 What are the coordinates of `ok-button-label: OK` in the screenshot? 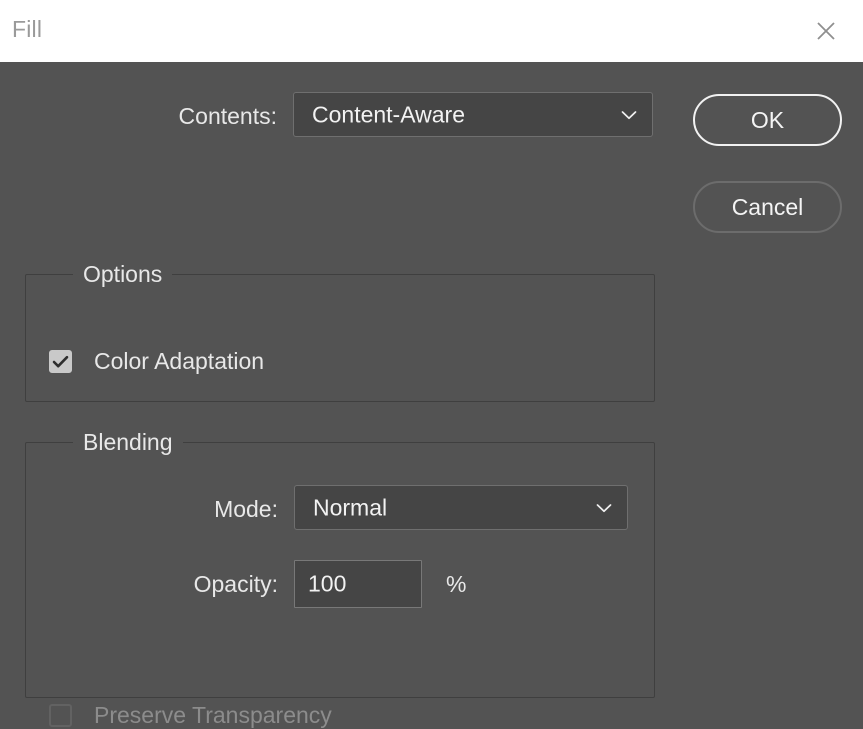 It's located at (767, 119).